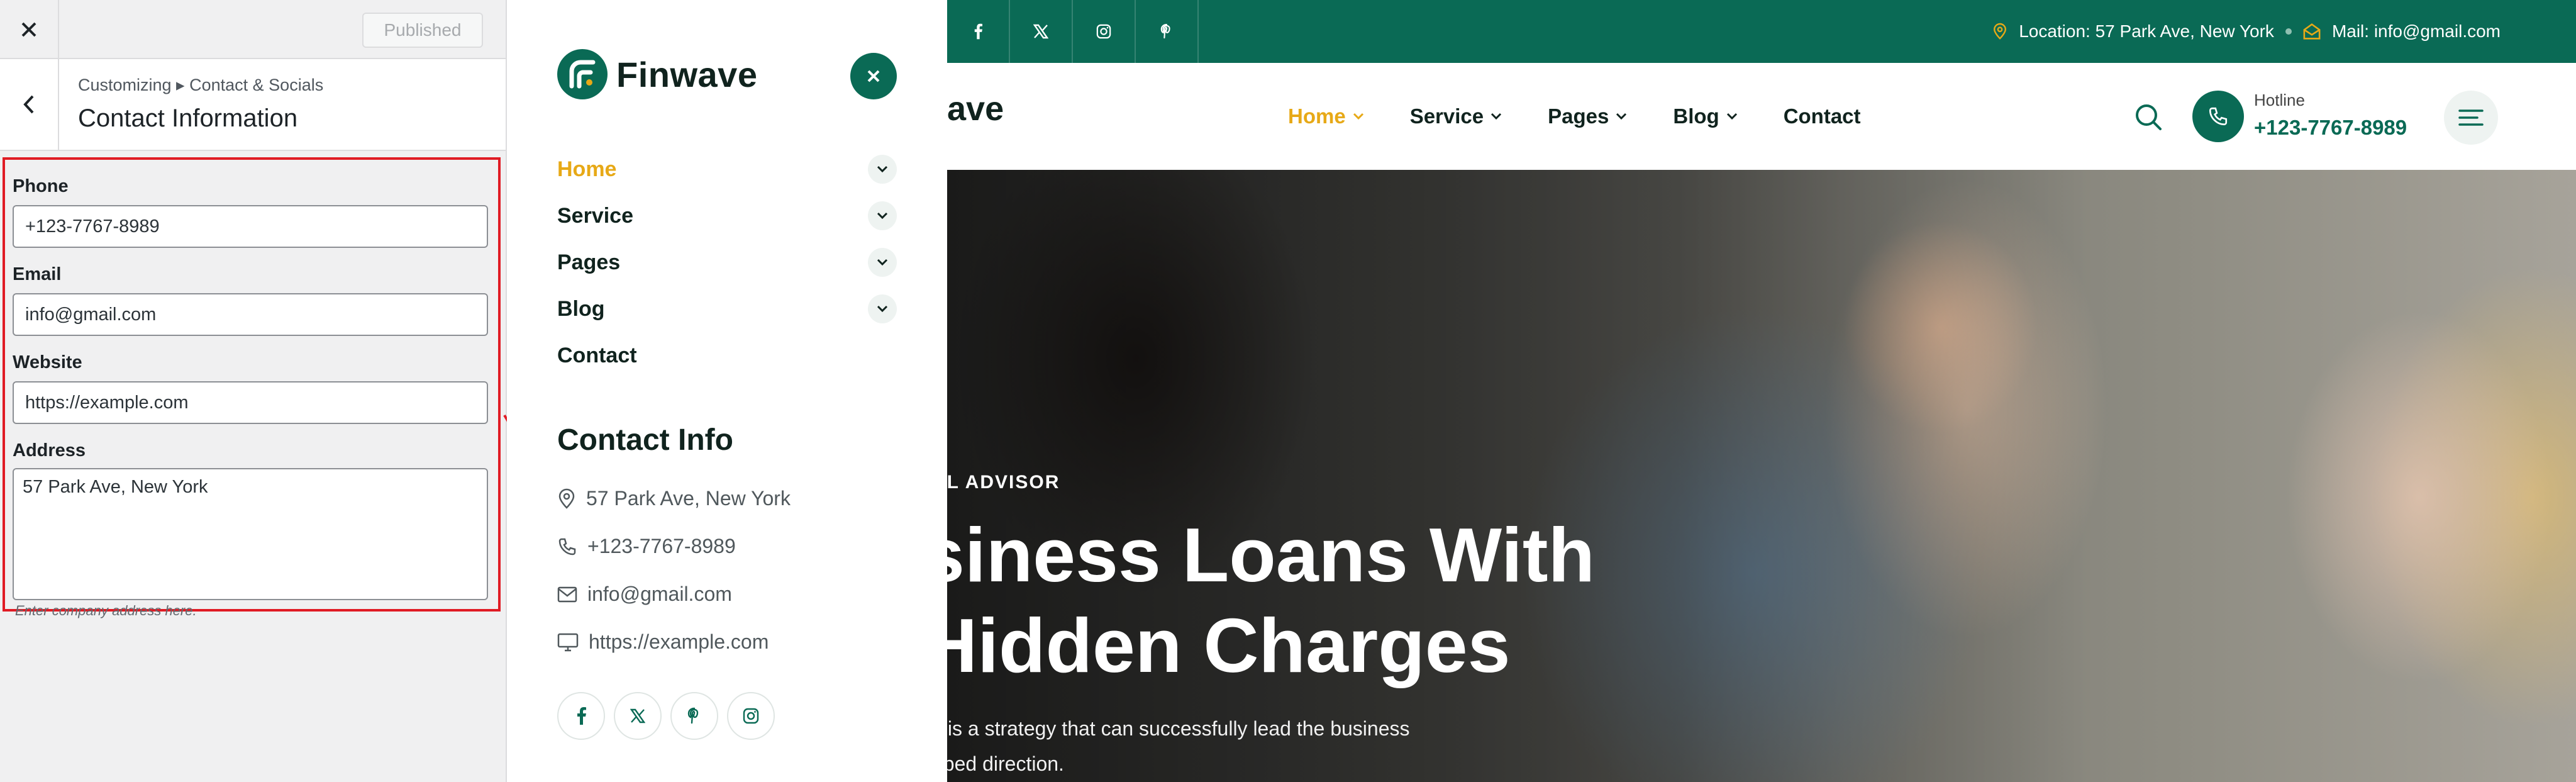  I want to click on expand-pages-button, so click(882, 262).